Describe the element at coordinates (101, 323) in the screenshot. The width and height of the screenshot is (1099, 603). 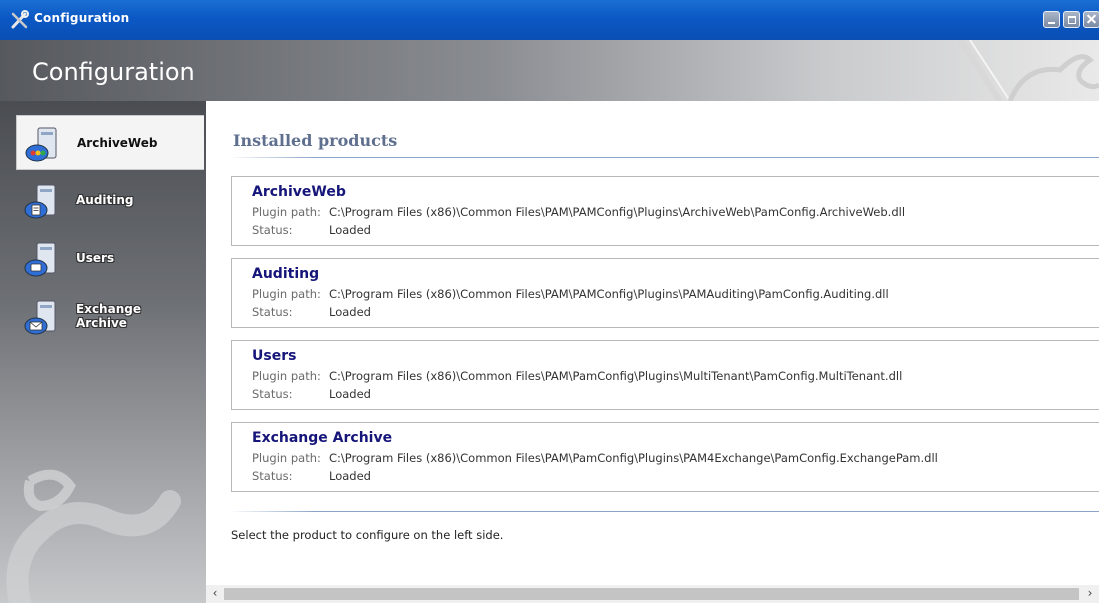
I see `sidebar-item-label-line2: Archive` at that location.